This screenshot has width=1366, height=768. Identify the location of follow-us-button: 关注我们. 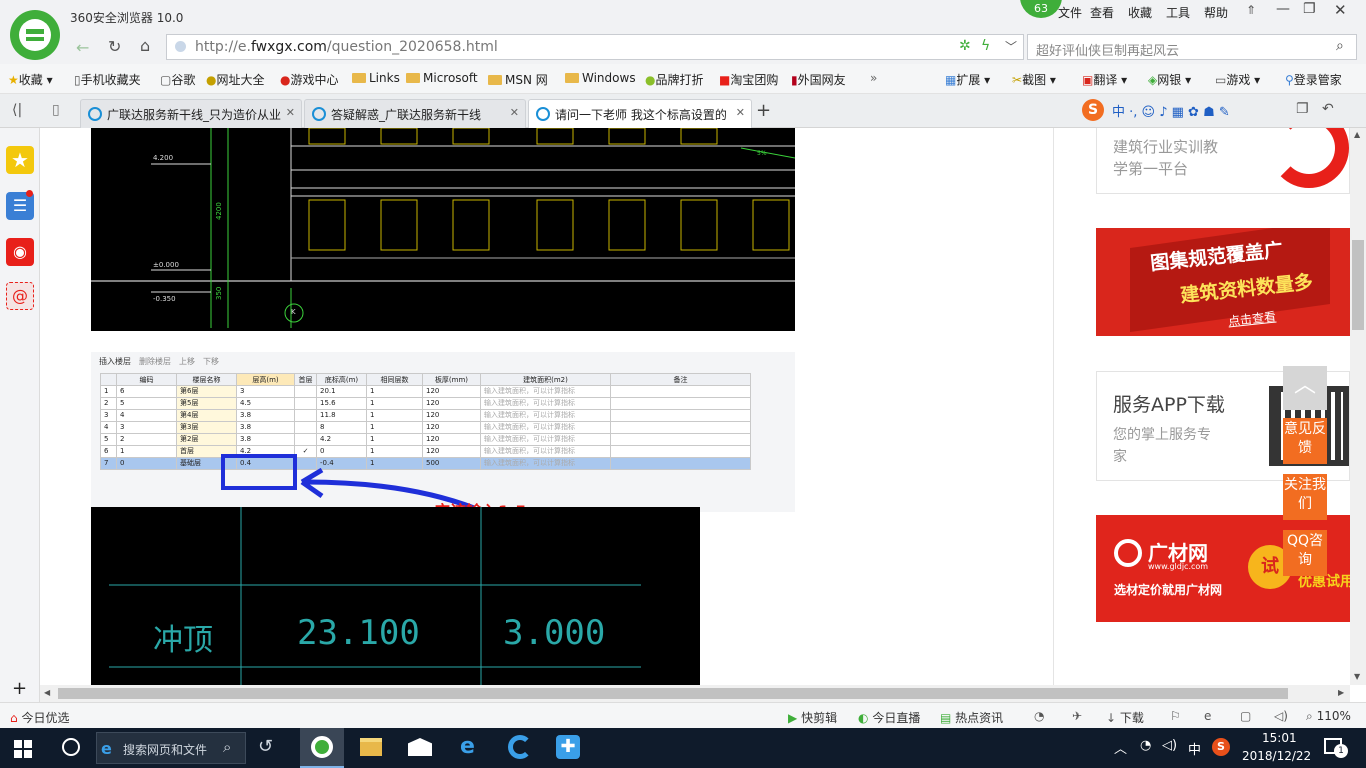
(1305, 497).